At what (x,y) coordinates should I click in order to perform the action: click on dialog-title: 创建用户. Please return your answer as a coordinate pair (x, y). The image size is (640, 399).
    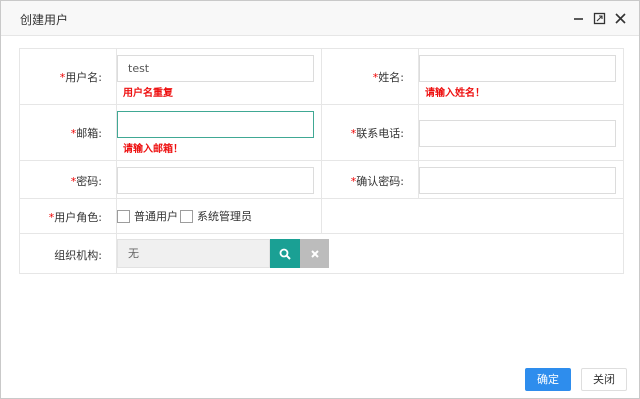
    Looking at the image, I should click on (44, 20).